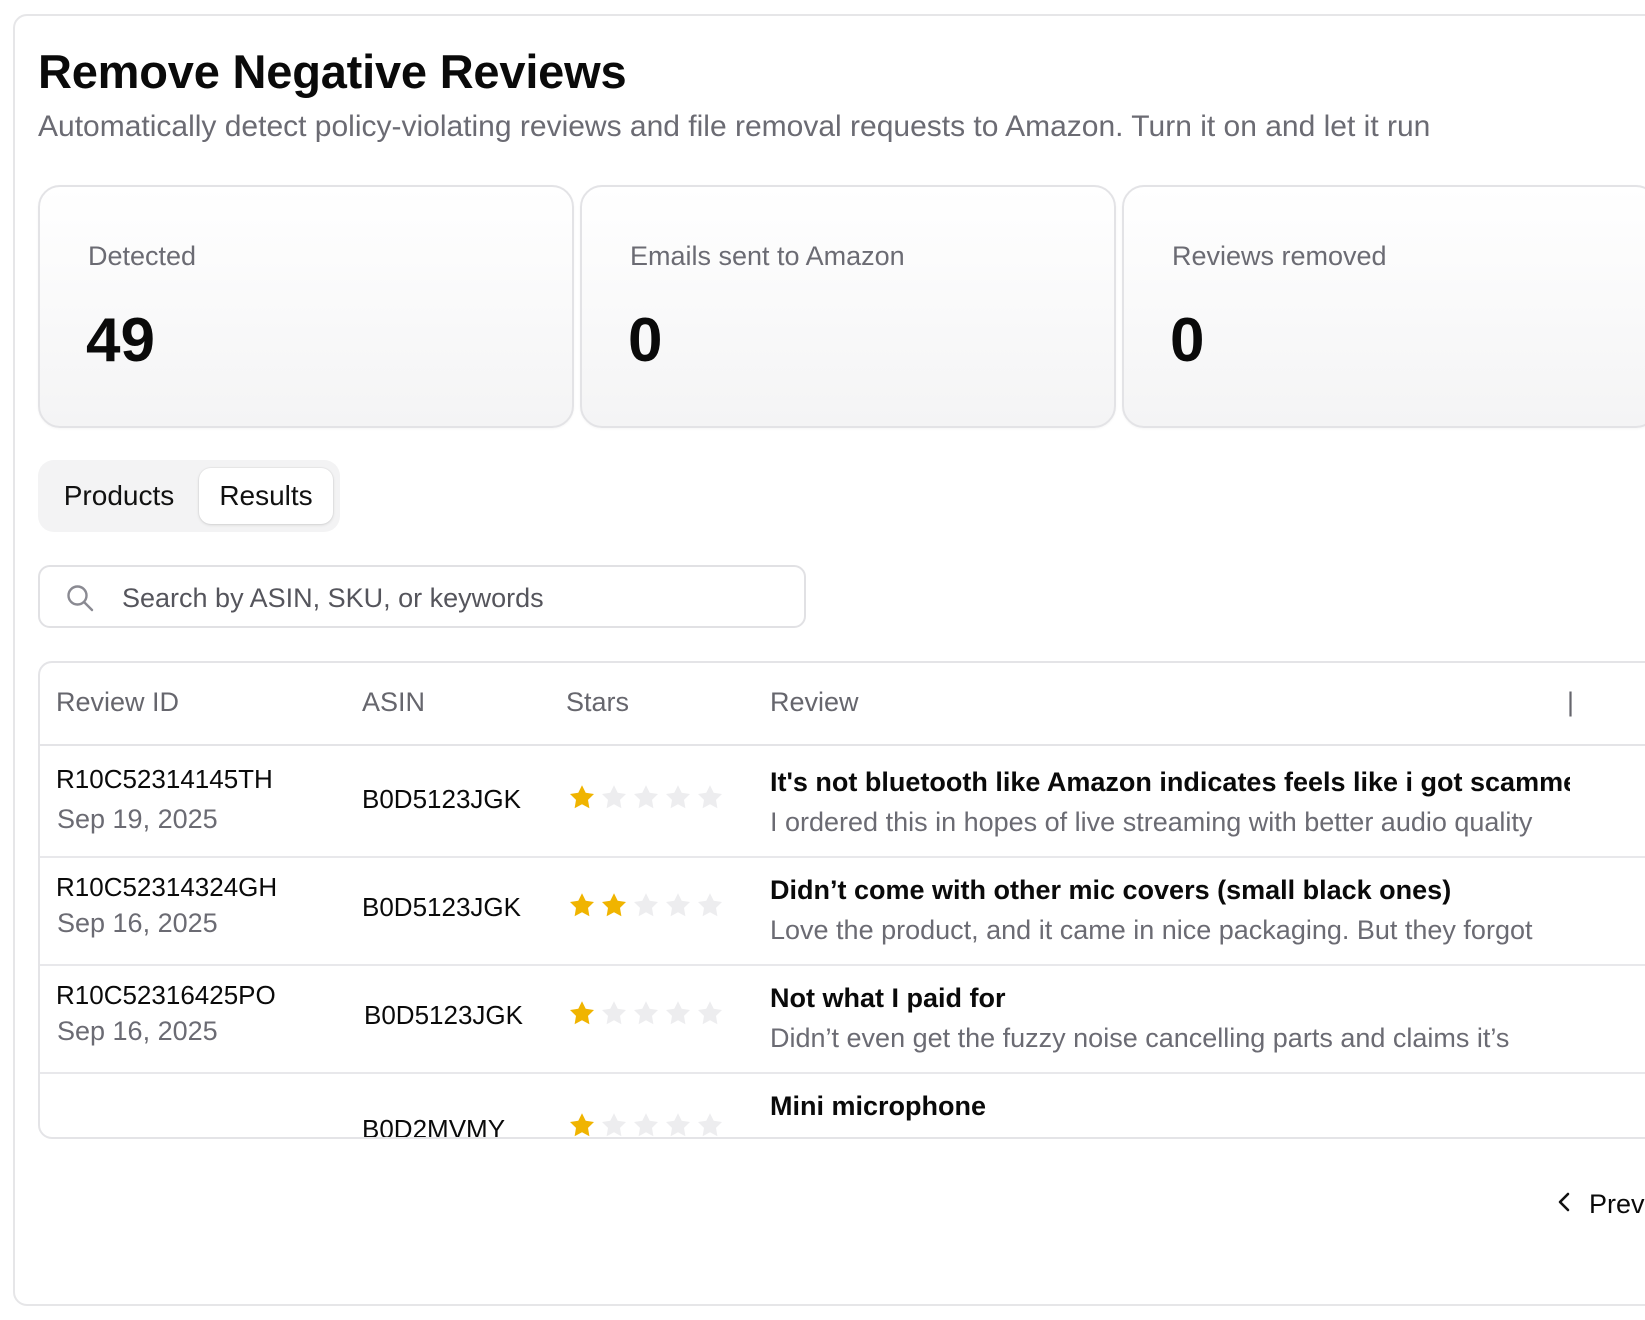 The width and height of the screenshot is (1645, 1320). Describe the element at coordinates (597, 702) in the screenshot. I see `column-header-stars: Stars` at that location.